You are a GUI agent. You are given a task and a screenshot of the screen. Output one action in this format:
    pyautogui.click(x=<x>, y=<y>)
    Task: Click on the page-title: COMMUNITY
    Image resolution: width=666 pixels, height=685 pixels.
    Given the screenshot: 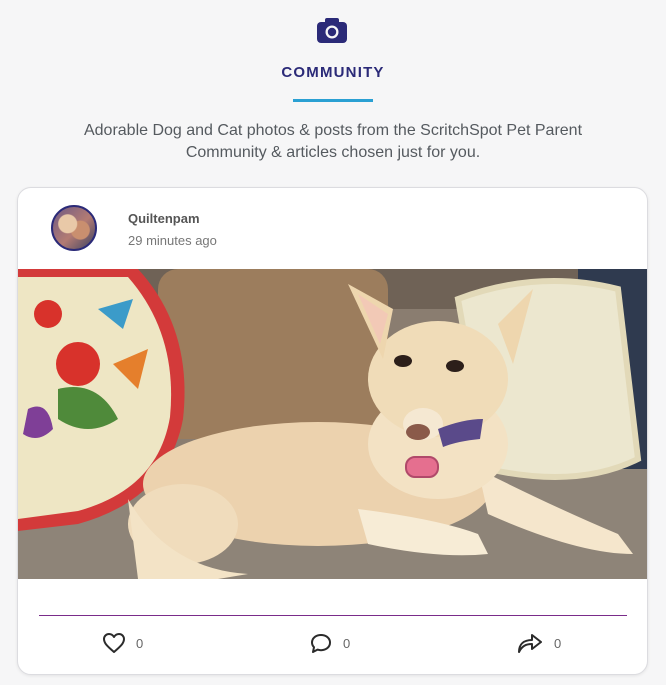 What is the action you would take?
    pyautogui.click(x=333, y=72)
    